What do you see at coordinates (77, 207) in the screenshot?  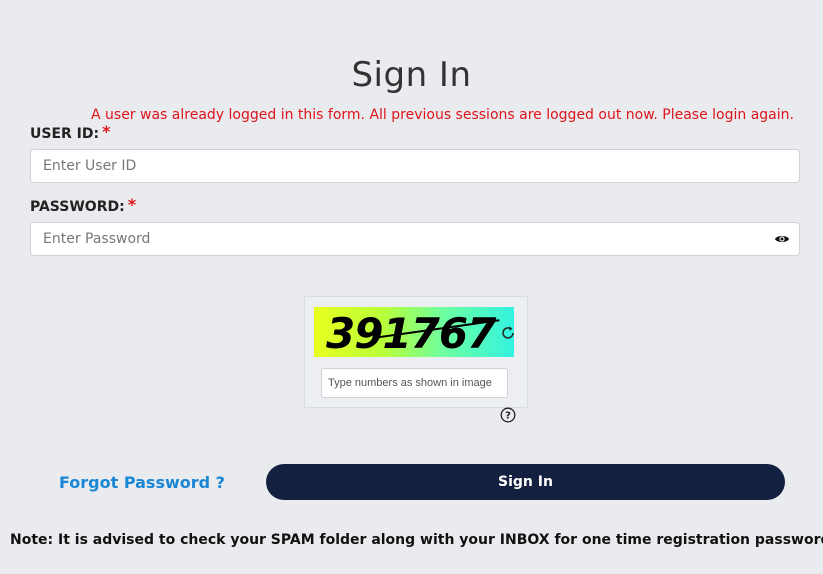 I see `password-label-text: PASSWORD:` at bounding box center [77, 207].